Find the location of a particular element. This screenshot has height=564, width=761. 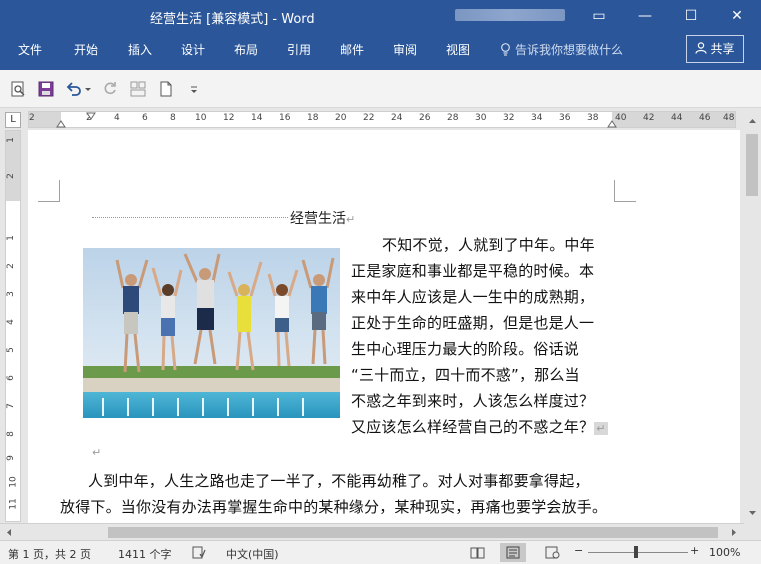

tell-me-text: 告诉我你想要做什么 is located at coordinates (569, 50).